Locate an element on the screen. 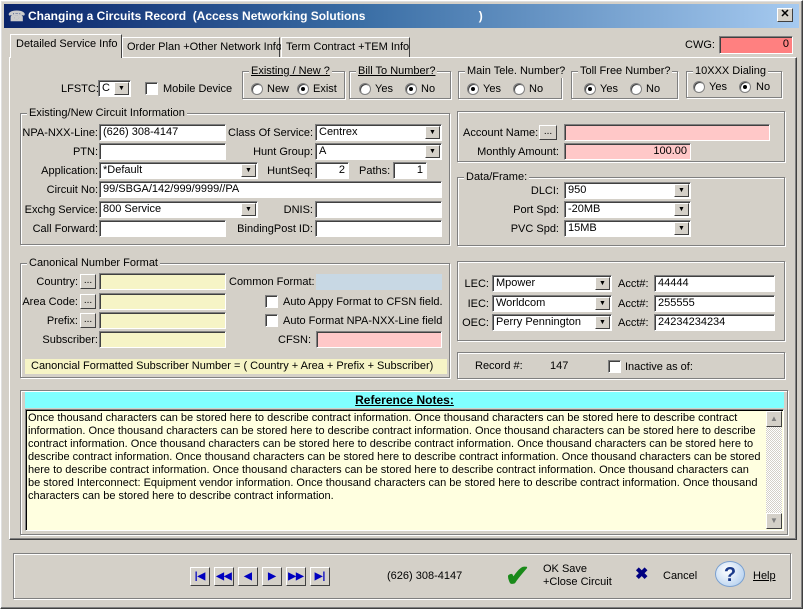 This screenshot has height=609, width=803. iec-select: Worldcom ▼ is located at coordinates (552, 303).